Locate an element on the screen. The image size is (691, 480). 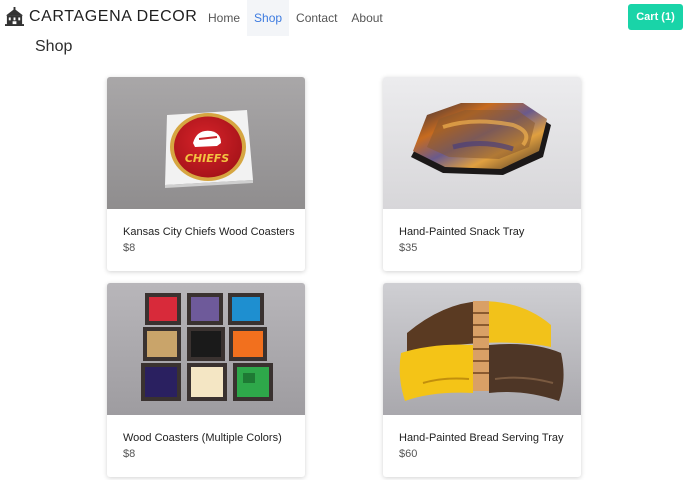
product-card: Hand-Painted Bread Serving Tray $60 is located at coordinates (482, 380).